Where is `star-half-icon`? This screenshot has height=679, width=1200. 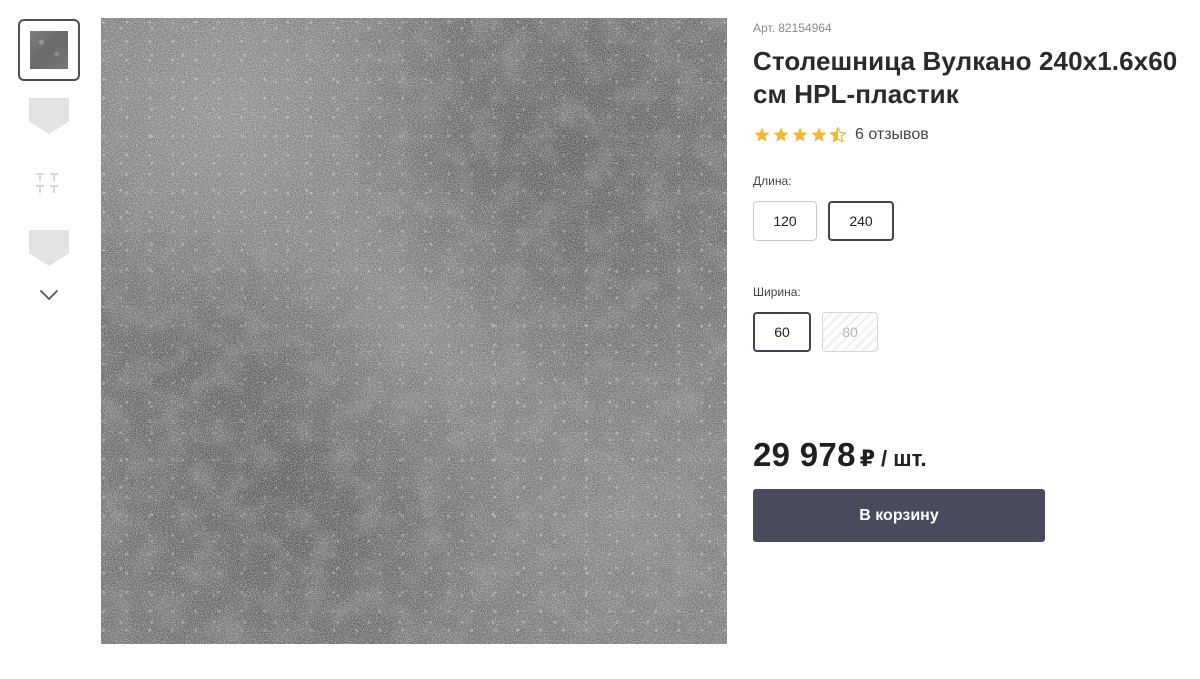 star-half-icon is located at coordinates (838, 134).